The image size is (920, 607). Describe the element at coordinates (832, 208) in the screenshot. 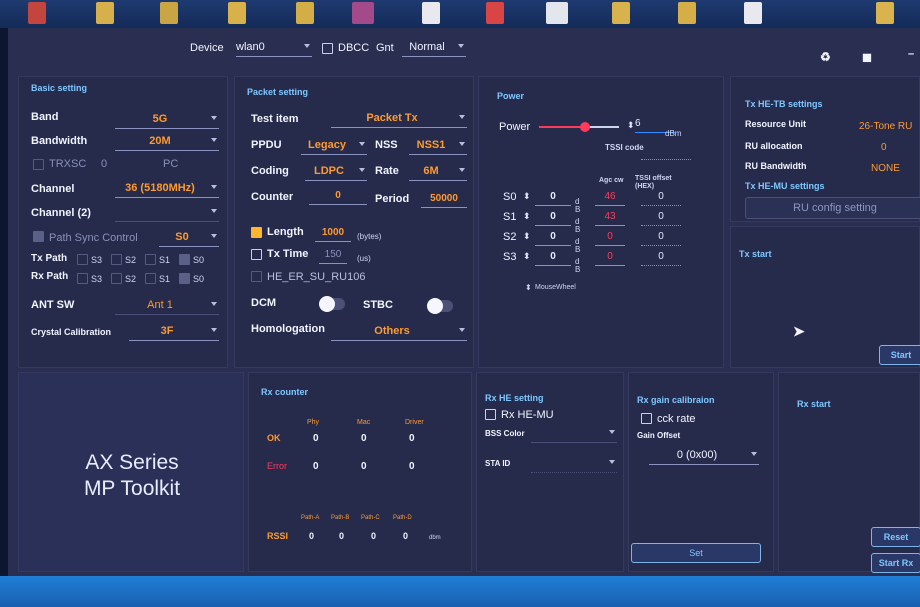

I see `ru-config-setting-button: RU config setting` at that location.